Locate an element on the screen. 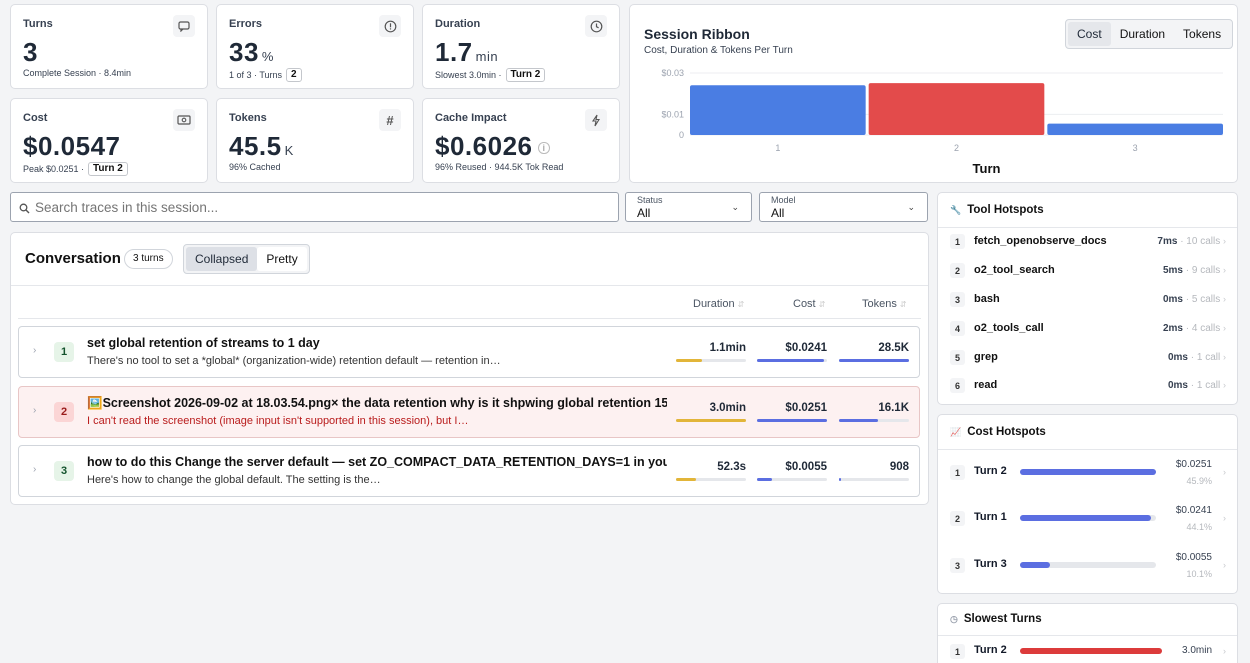 Image resolution: width=1250 pixels, height=663 pixels. column-cost: Cost ⇵ is located at coordinates (809, 304).